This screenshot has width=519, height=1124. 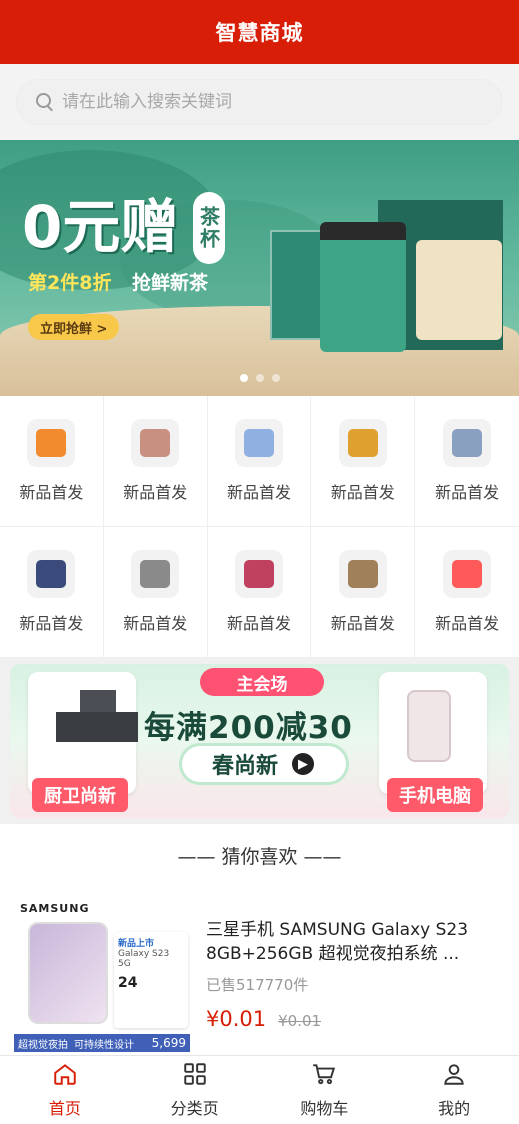 What do you see at coordinates (209, 228) in the screenshot?
I see `banner-badge: 茶杯` at bounding box center [209, 228].